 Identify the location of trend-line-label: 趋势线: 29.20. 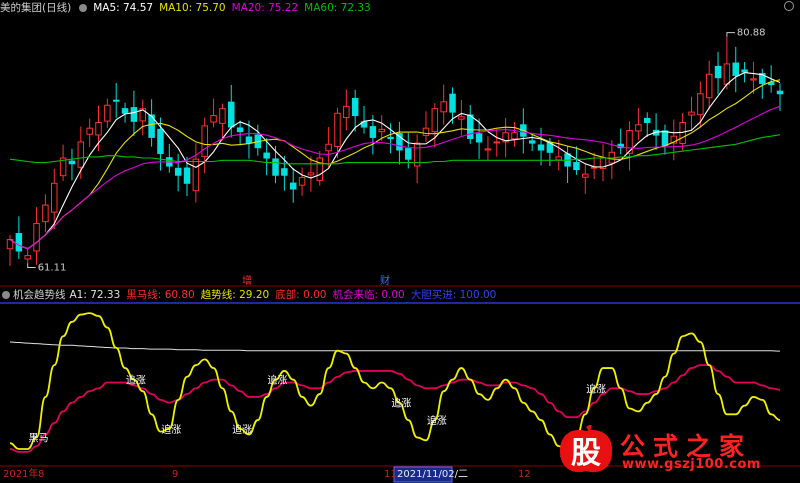
(235, 295).